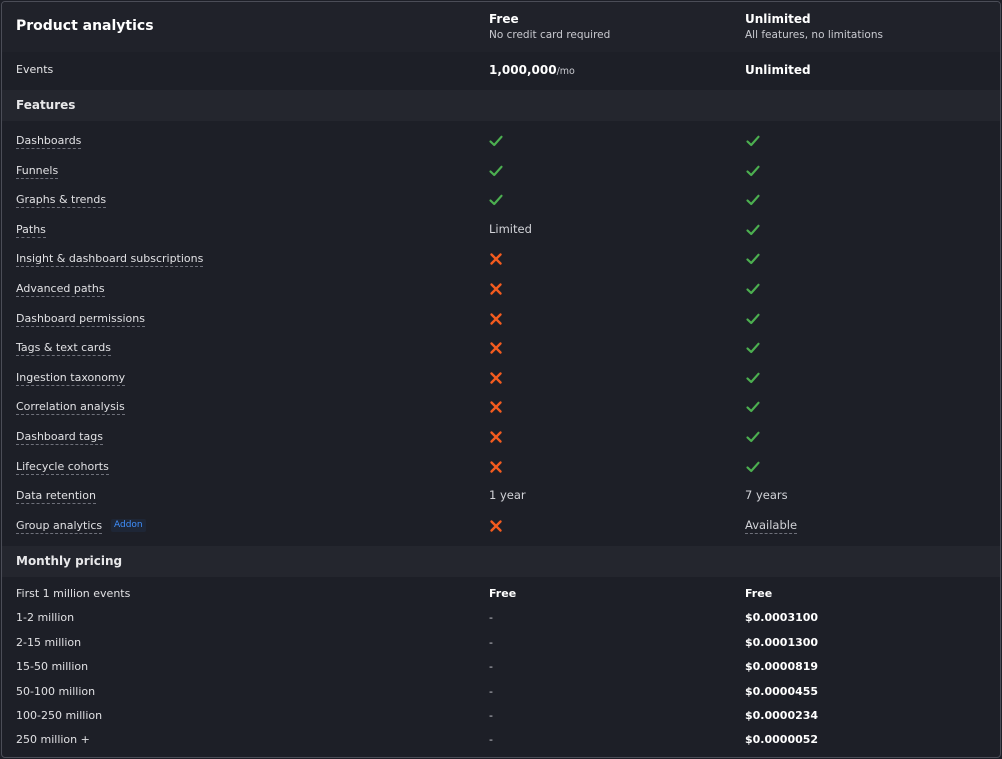 This screenshot has width=1002, height=759. I want to click on pricing-unlimited-value: $0.0003100, so click(782, 618).